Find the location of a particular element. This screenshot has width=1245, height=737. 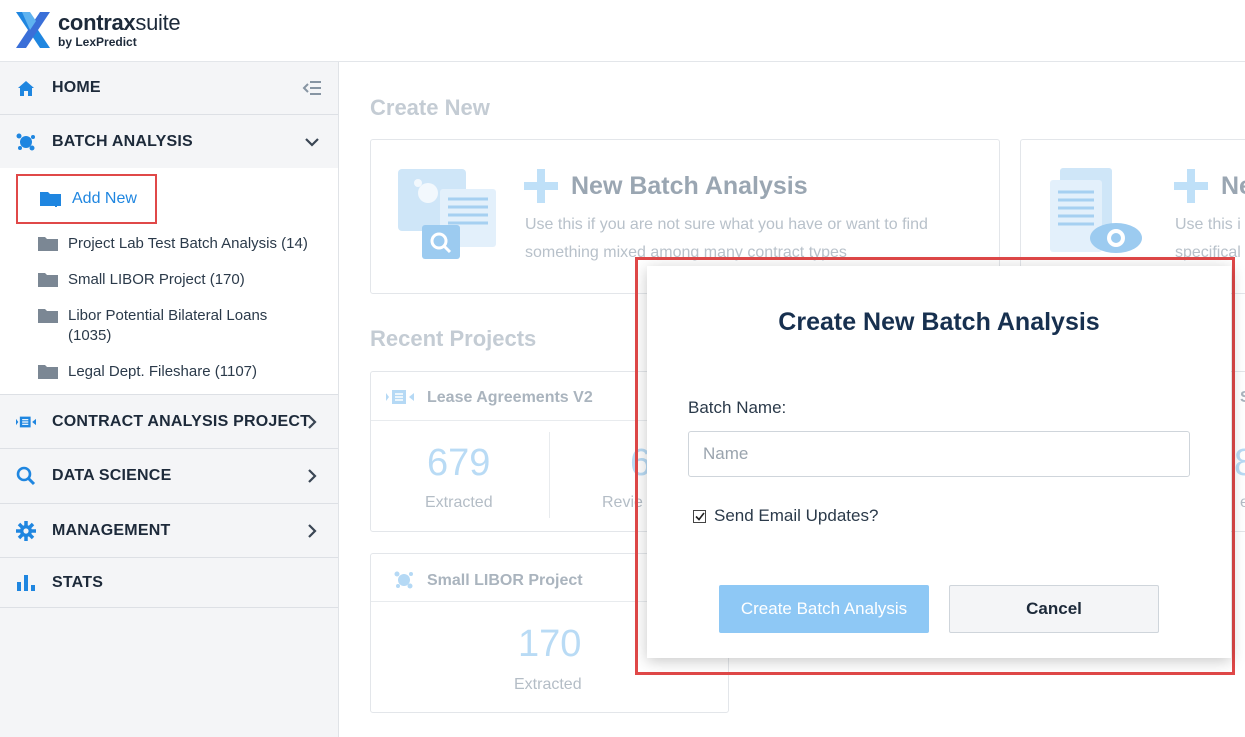

card-title: New Batch Analysis is located at coordinates (689, 186).